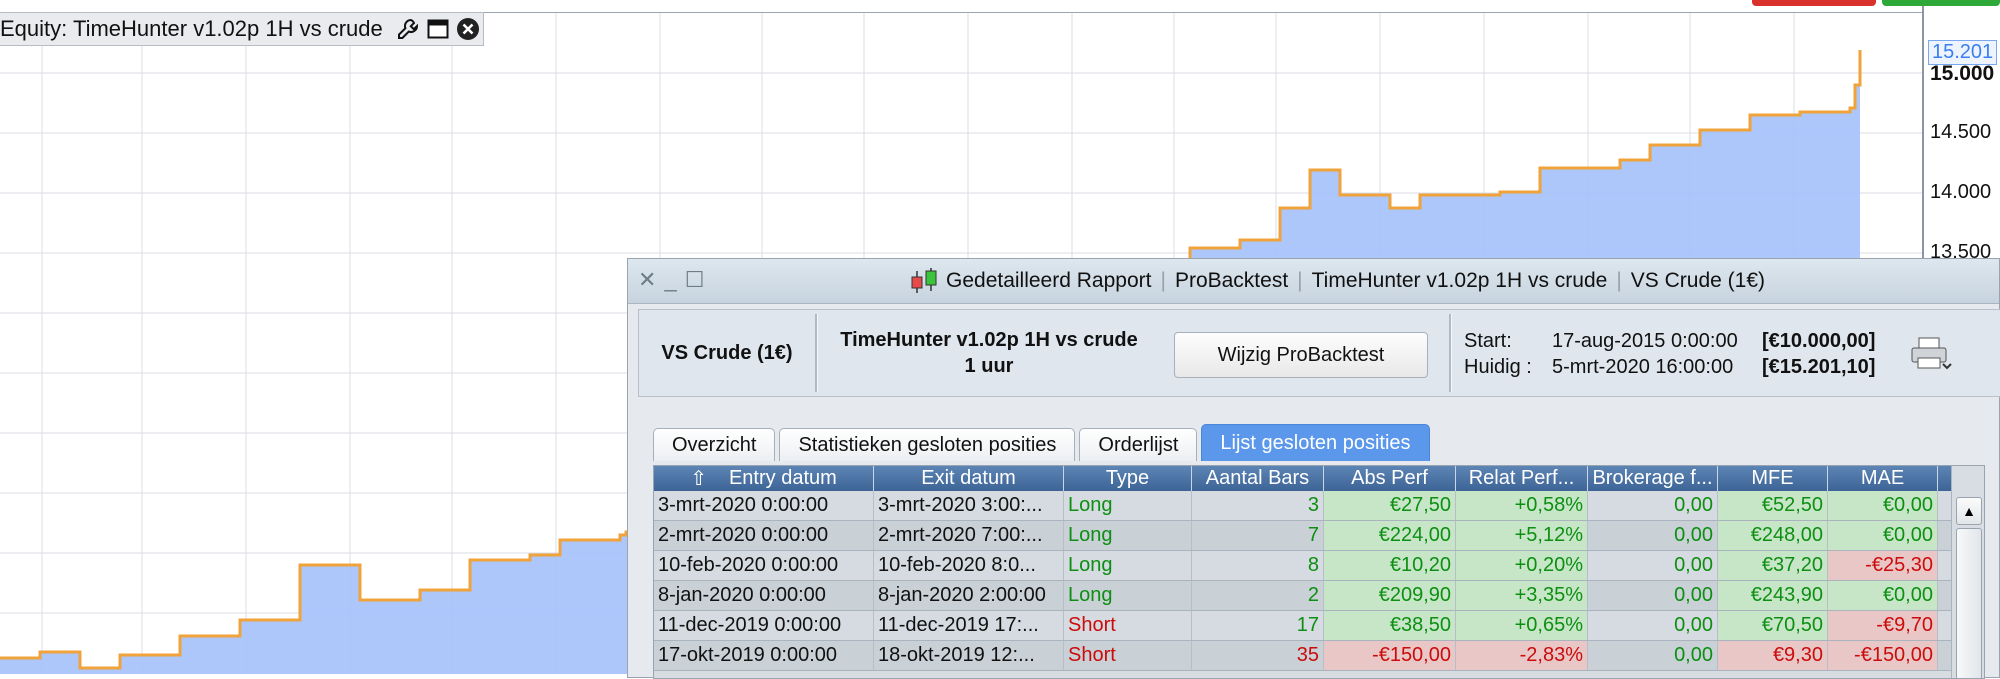 The width and height of the screenshot is (2000, 679). What do you see at coordinates (1258, 478) in the screenshot?
I see `column-header-4: Aantal Bars` at bounding box center [1258, 478].